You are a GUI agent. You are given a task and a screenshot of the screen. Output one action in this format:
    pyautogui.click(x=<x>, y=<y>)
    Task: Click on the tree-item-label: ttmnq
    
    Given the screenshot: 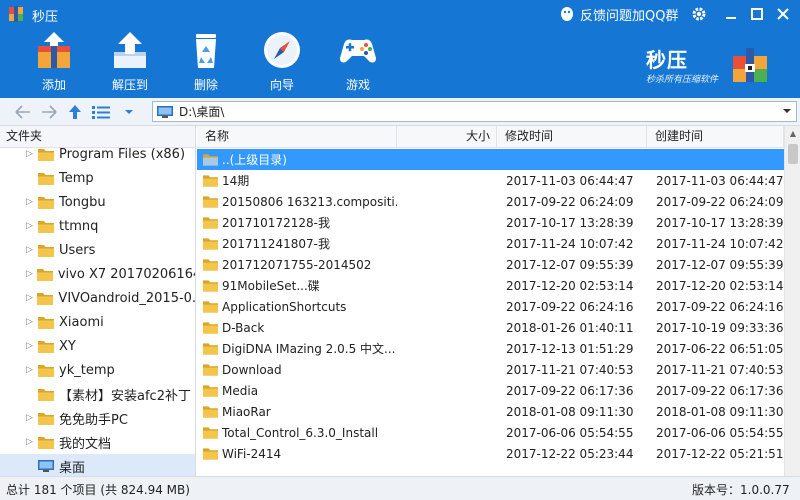 What is the action you would take?
    pyautogui.click(x=79, y=226)
    